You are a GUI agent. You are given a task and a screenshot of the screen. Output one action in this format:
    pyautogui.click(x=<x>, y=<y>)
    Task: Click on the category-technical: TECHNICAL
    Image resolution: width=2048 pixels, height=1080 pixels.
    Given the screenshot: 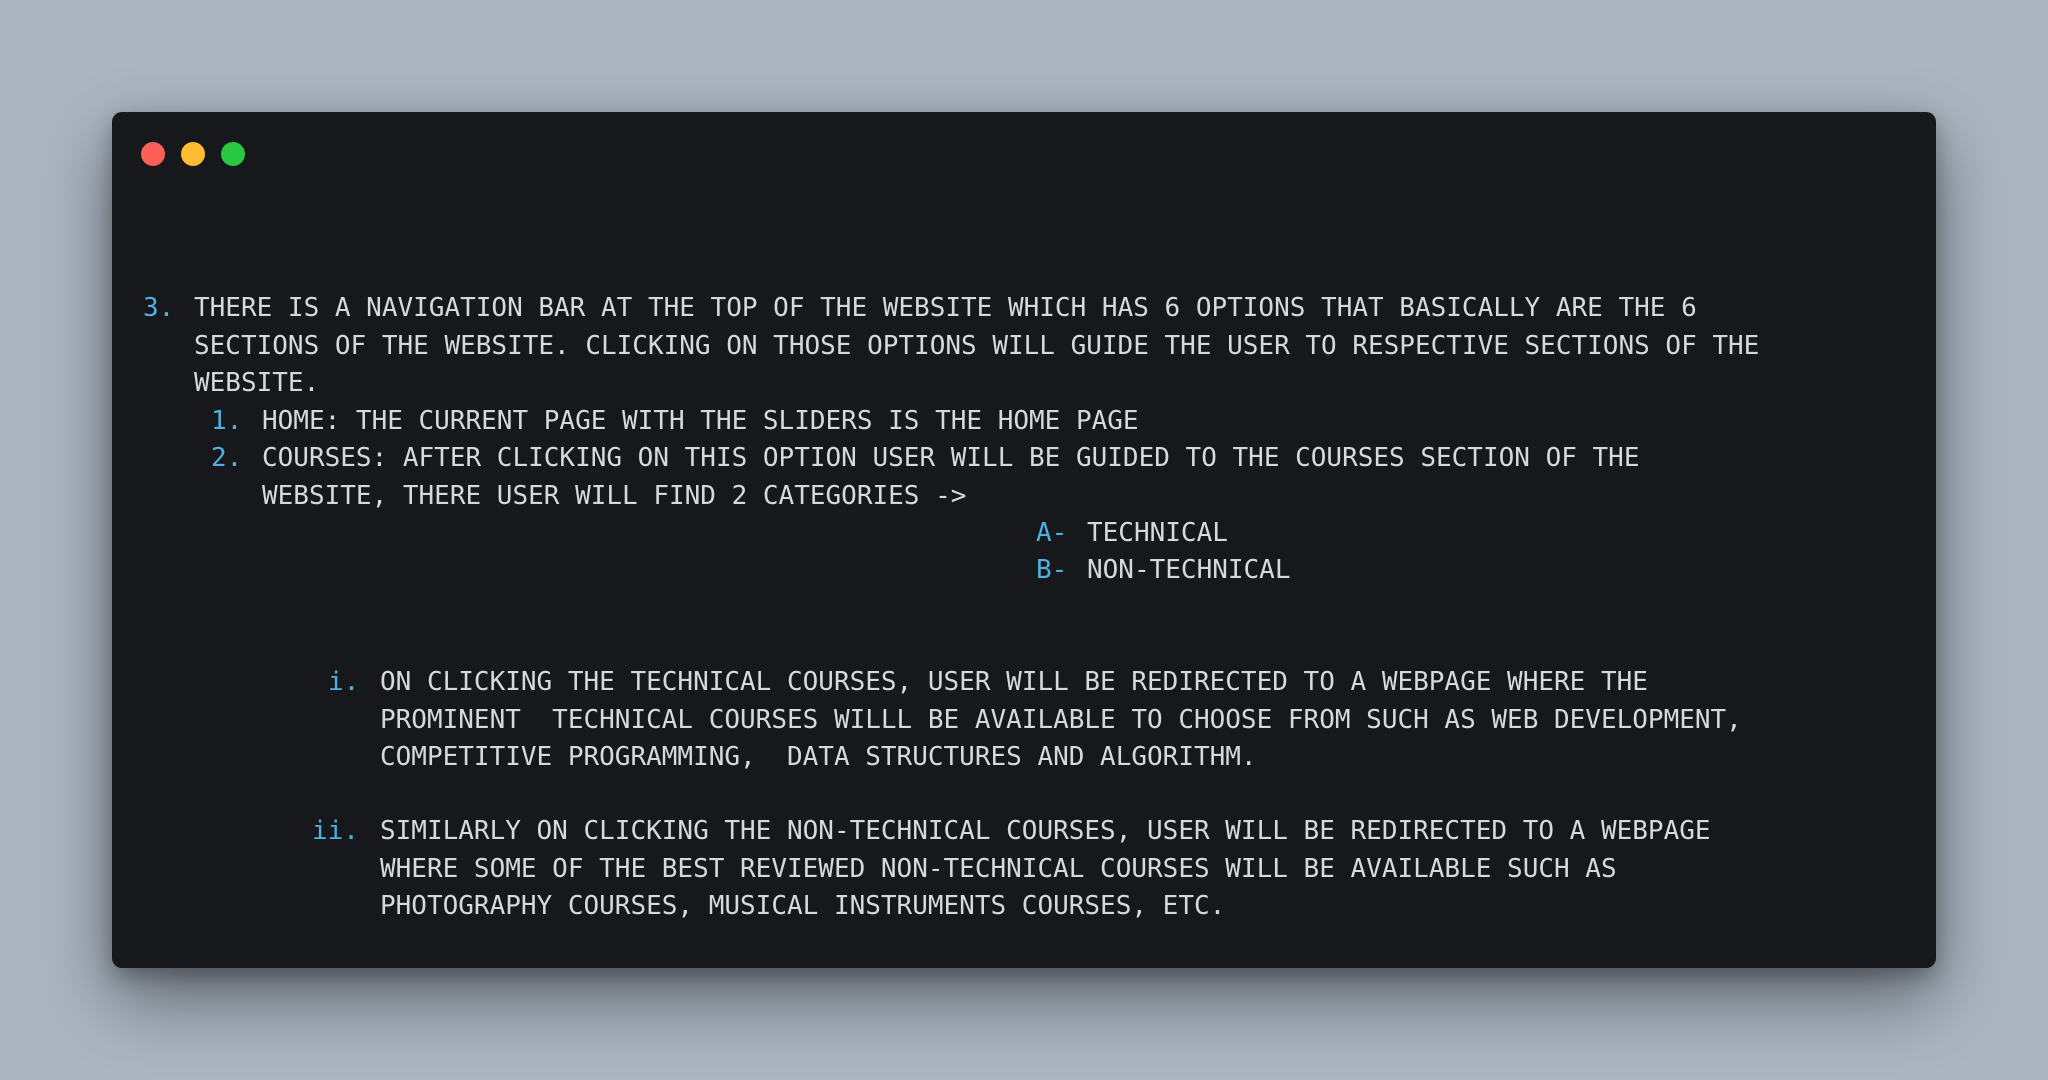 What is the action you would take?
    pyautogui.click(x=1157, y=533)
    